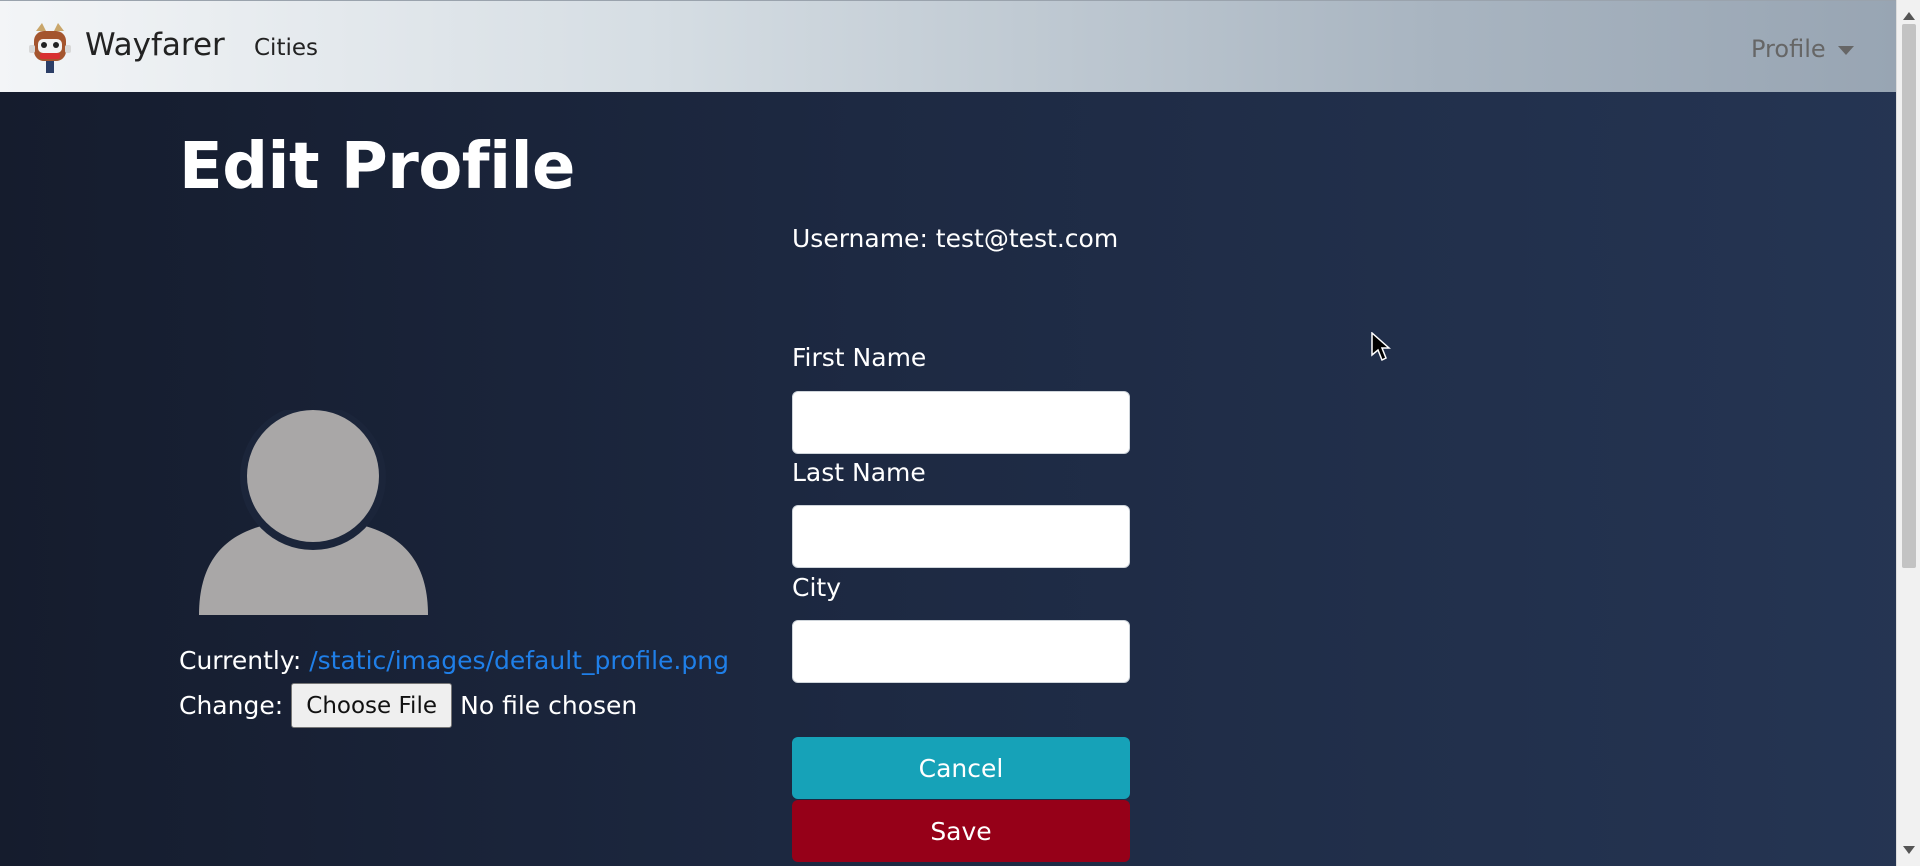  Describe the element at coordinates (859, 357) in the screenshot. I see `first-name-label: First Name` at that location.